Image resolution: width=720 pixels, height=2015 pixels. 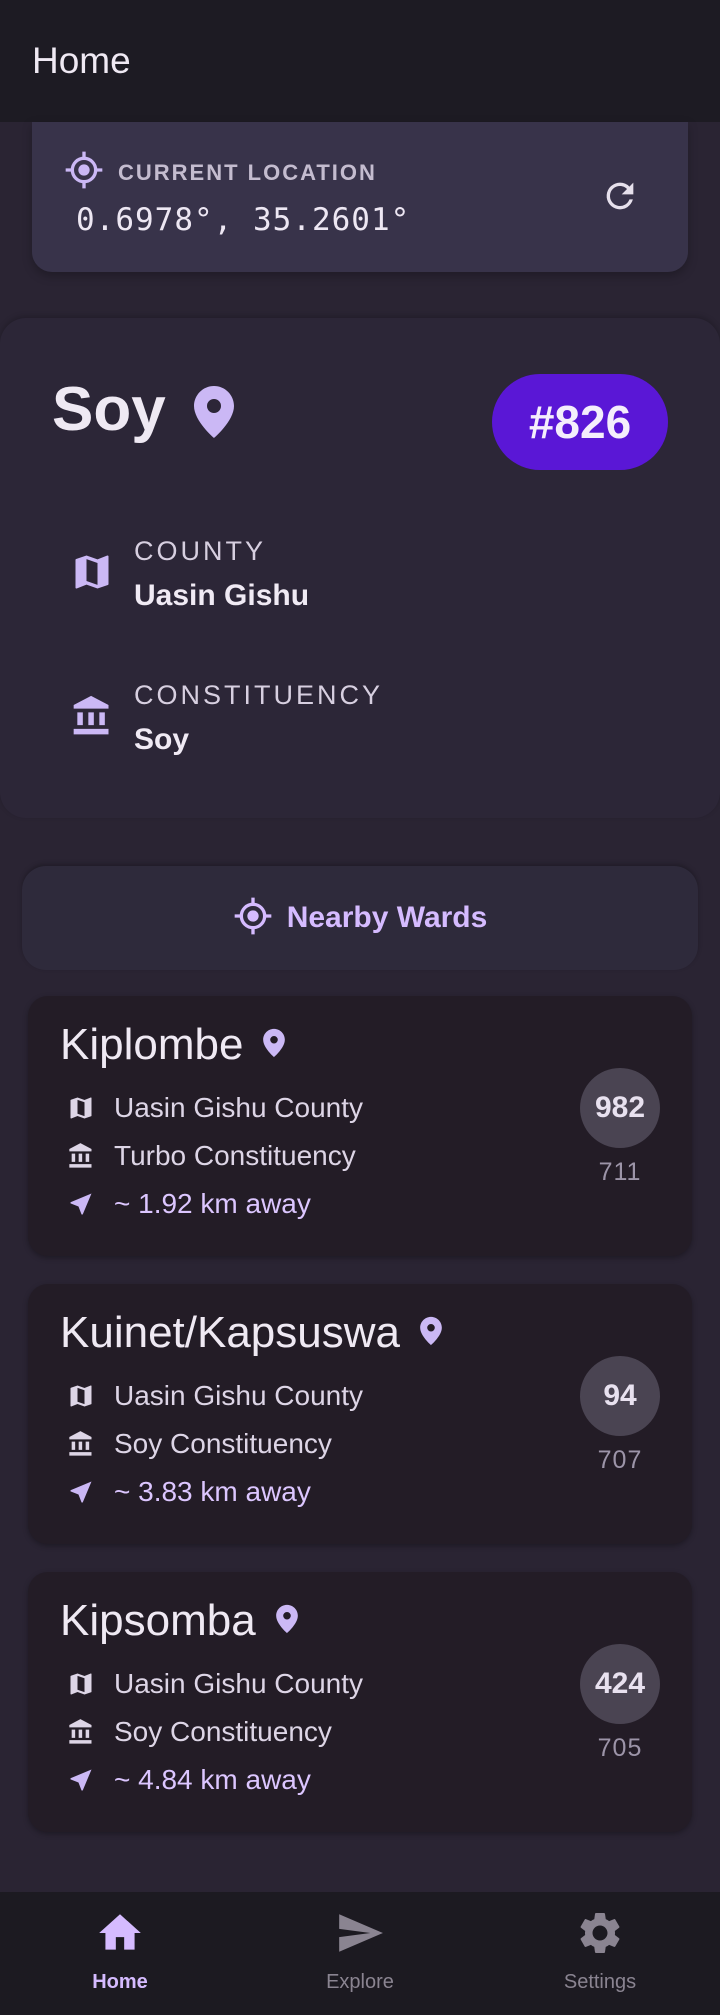 What do you see at coordinates (247, 172) in the screenshot?
I see `current-location-label: CURRENT LOCATION` at bounding box center [247, 172].